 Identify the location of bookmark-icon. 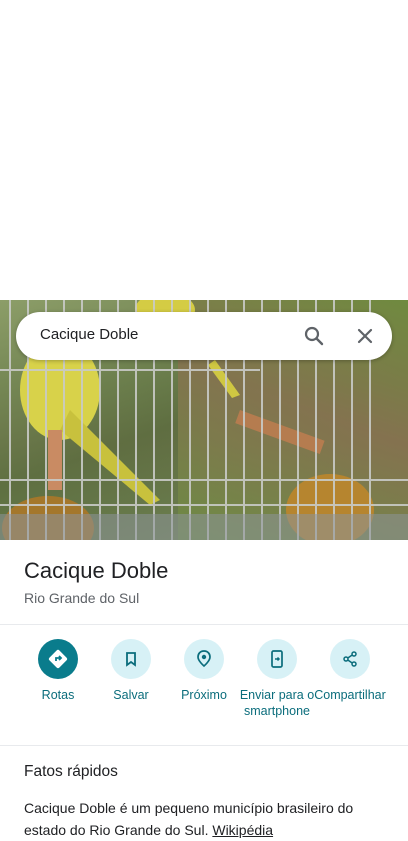
(131, 659).